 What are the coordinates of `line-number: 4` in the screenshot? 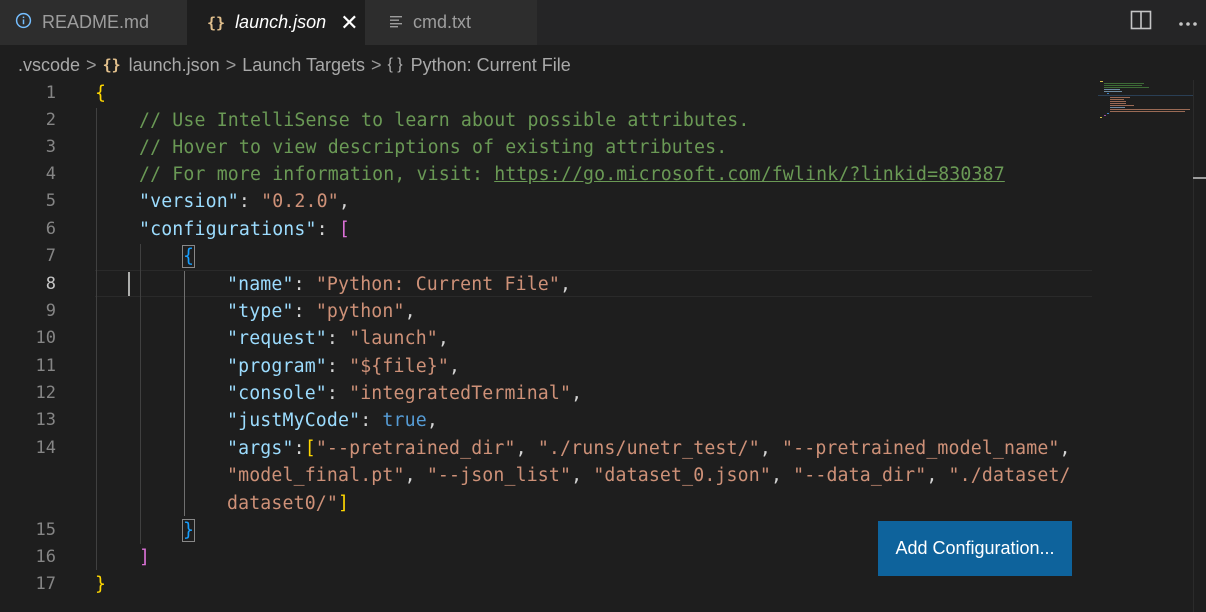 It's located at (50, 174).